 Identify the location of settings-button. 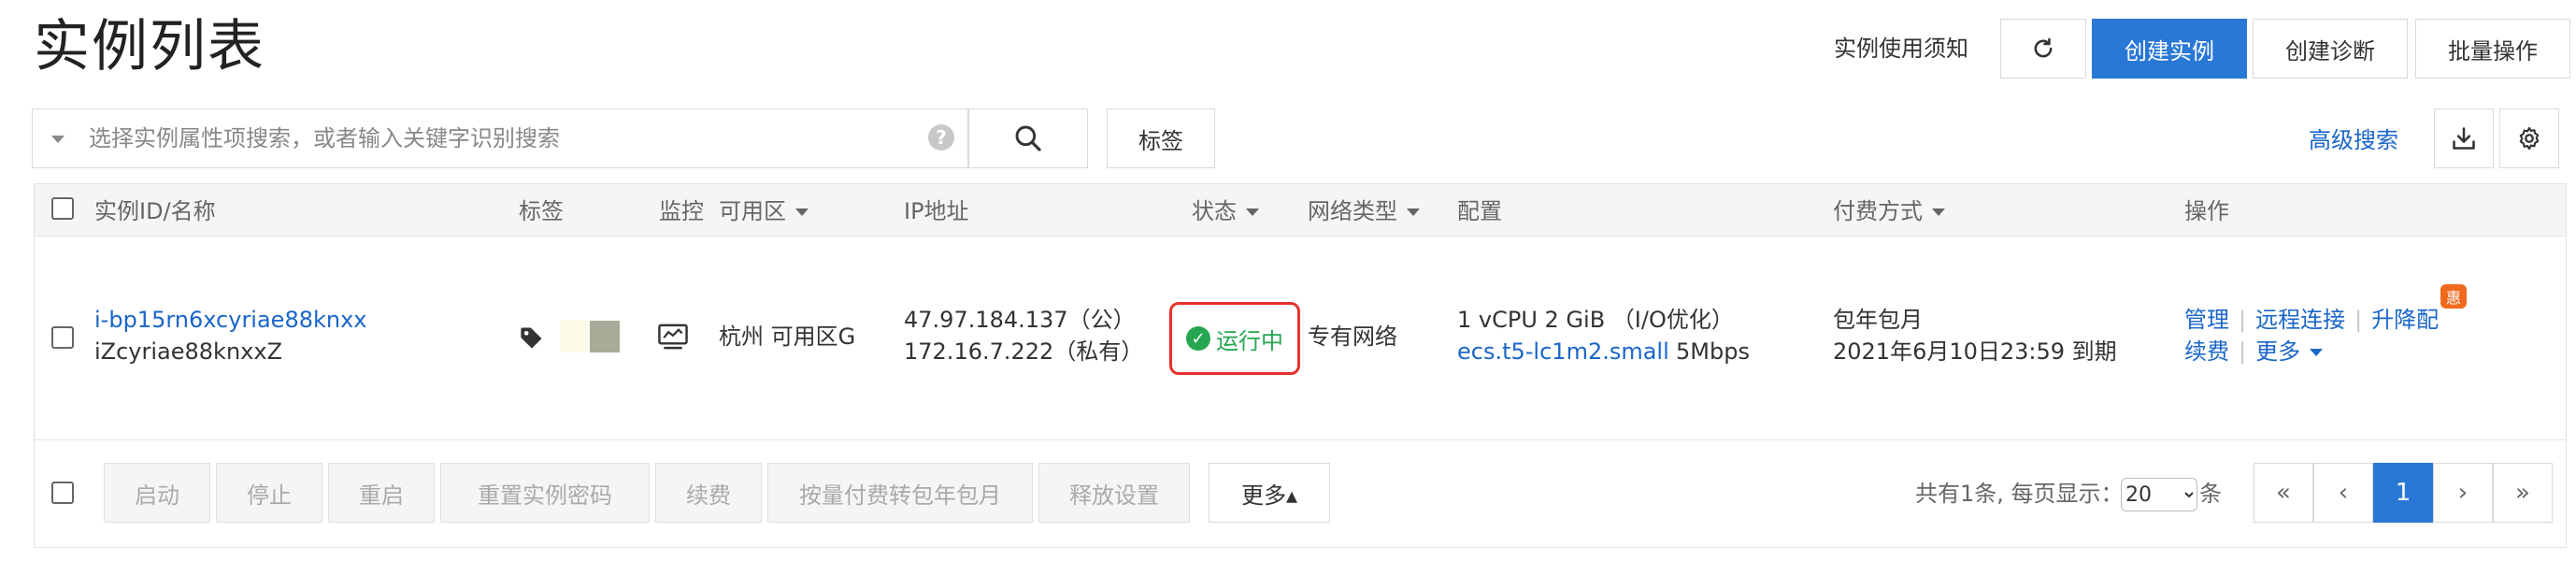
(2529, 138).